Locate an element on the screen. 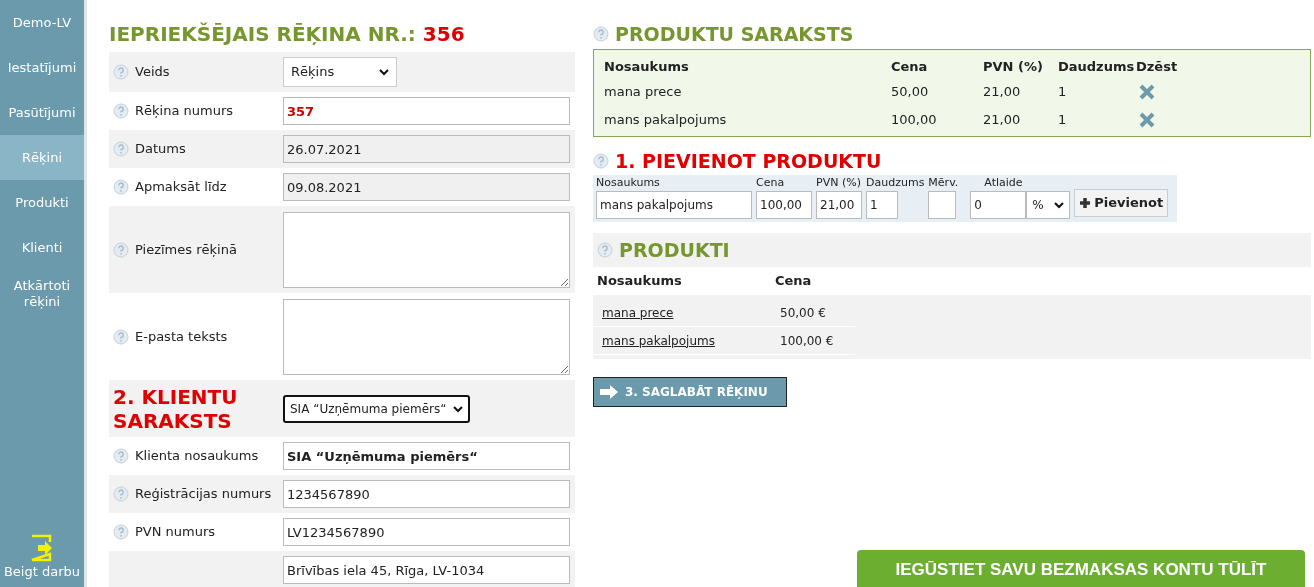 The height and width of the screenshot is (587, 1314). text-field: 1 is located at coordinates (882, 205).